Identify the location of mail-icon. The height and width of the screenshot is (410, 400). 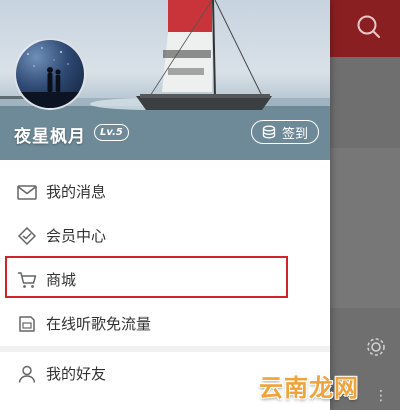
(27, 192).